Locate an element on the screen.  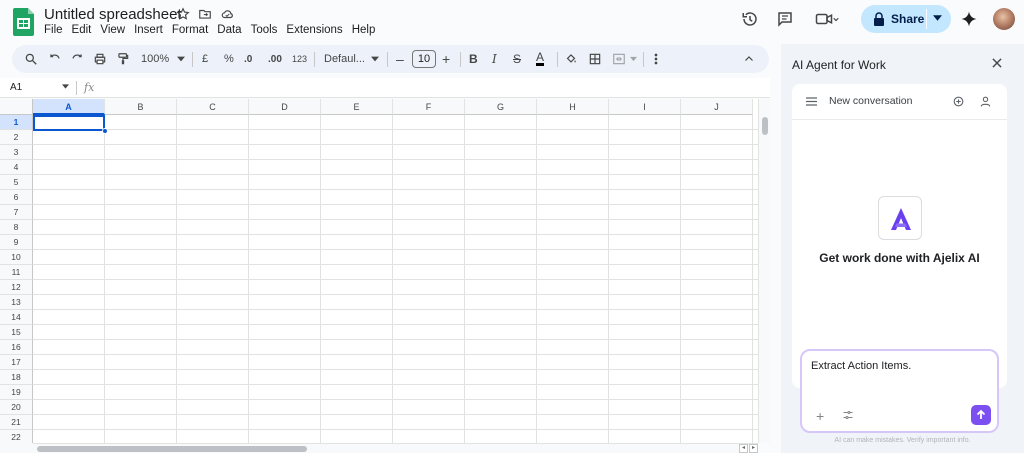
menu-data: Data is located at coordinates (231, 30).